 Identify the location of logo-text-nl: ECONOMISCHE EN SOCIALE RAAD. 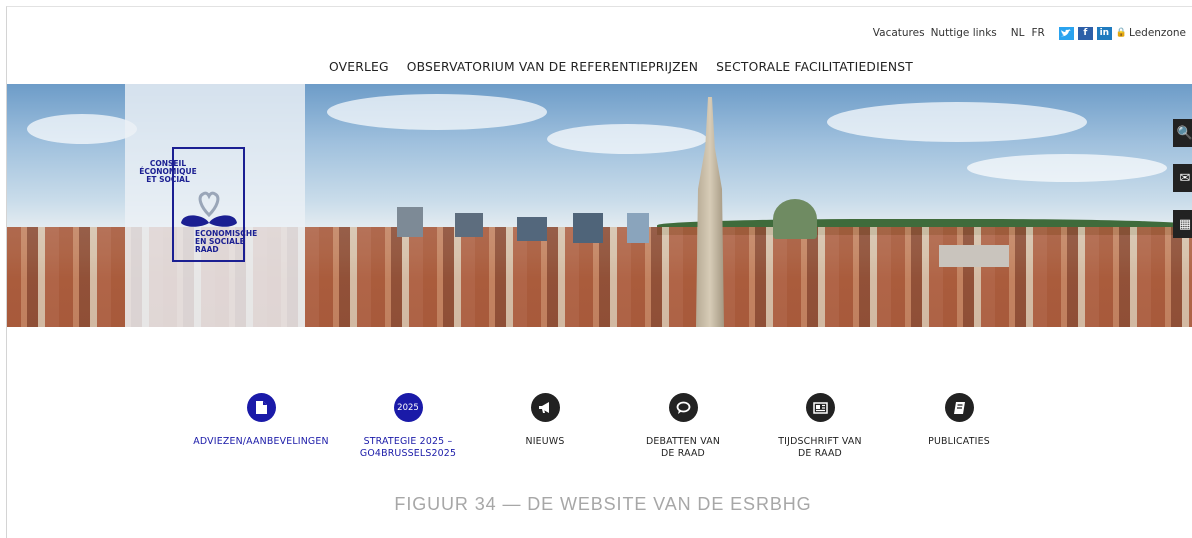
(226, 241).